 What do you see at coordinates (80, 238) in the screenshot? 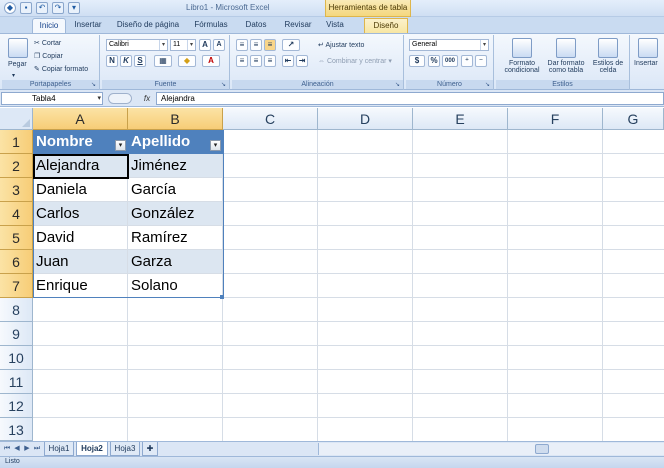
I see `table-cell: David` at bounding box center [80, 238].